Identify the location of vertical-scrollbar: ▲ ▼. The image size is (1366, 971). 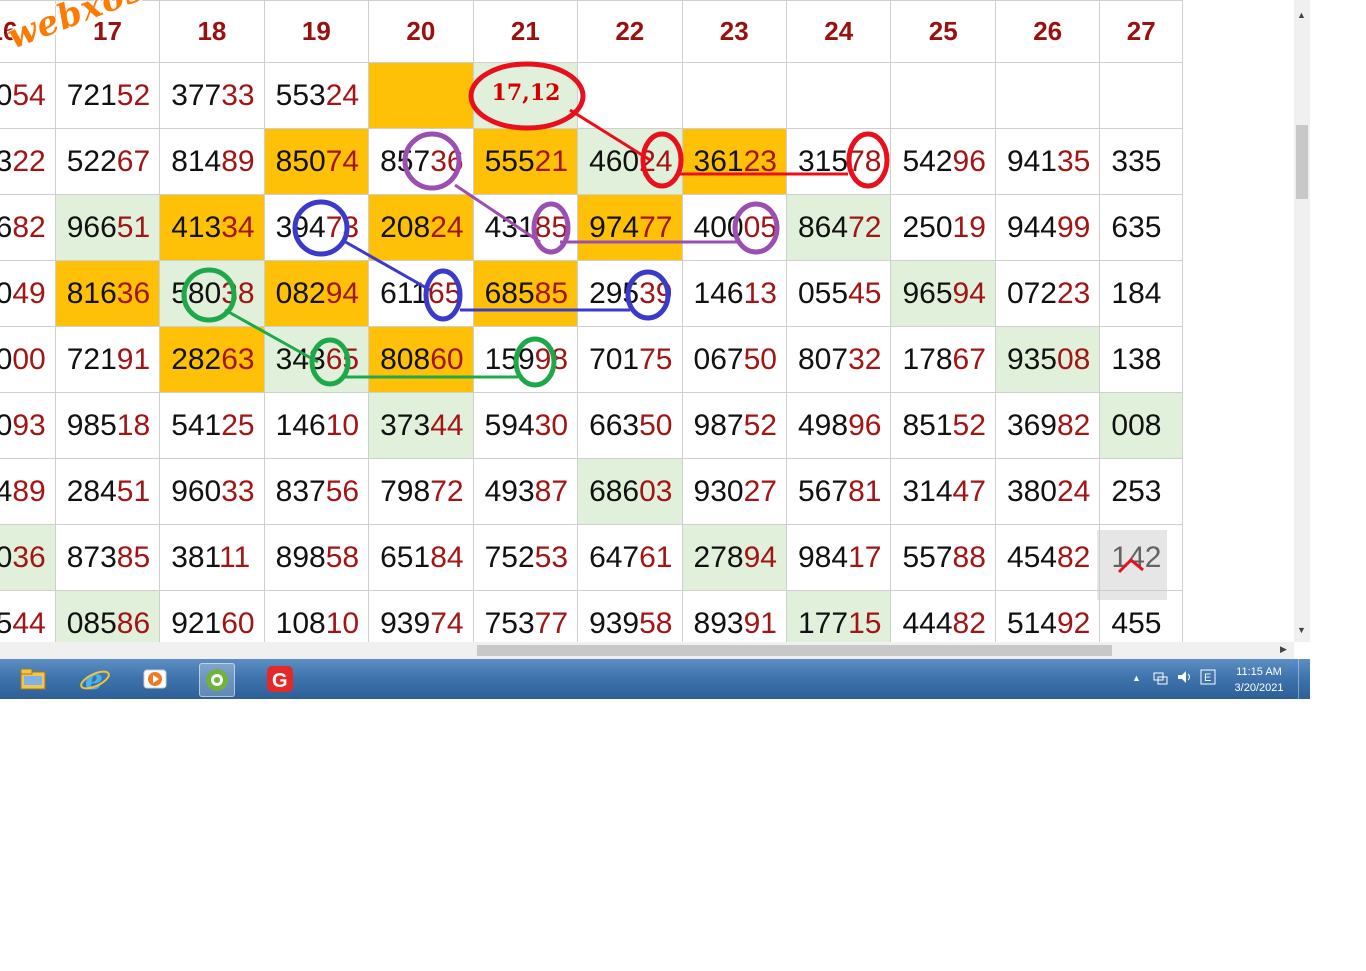
(1302, 321).